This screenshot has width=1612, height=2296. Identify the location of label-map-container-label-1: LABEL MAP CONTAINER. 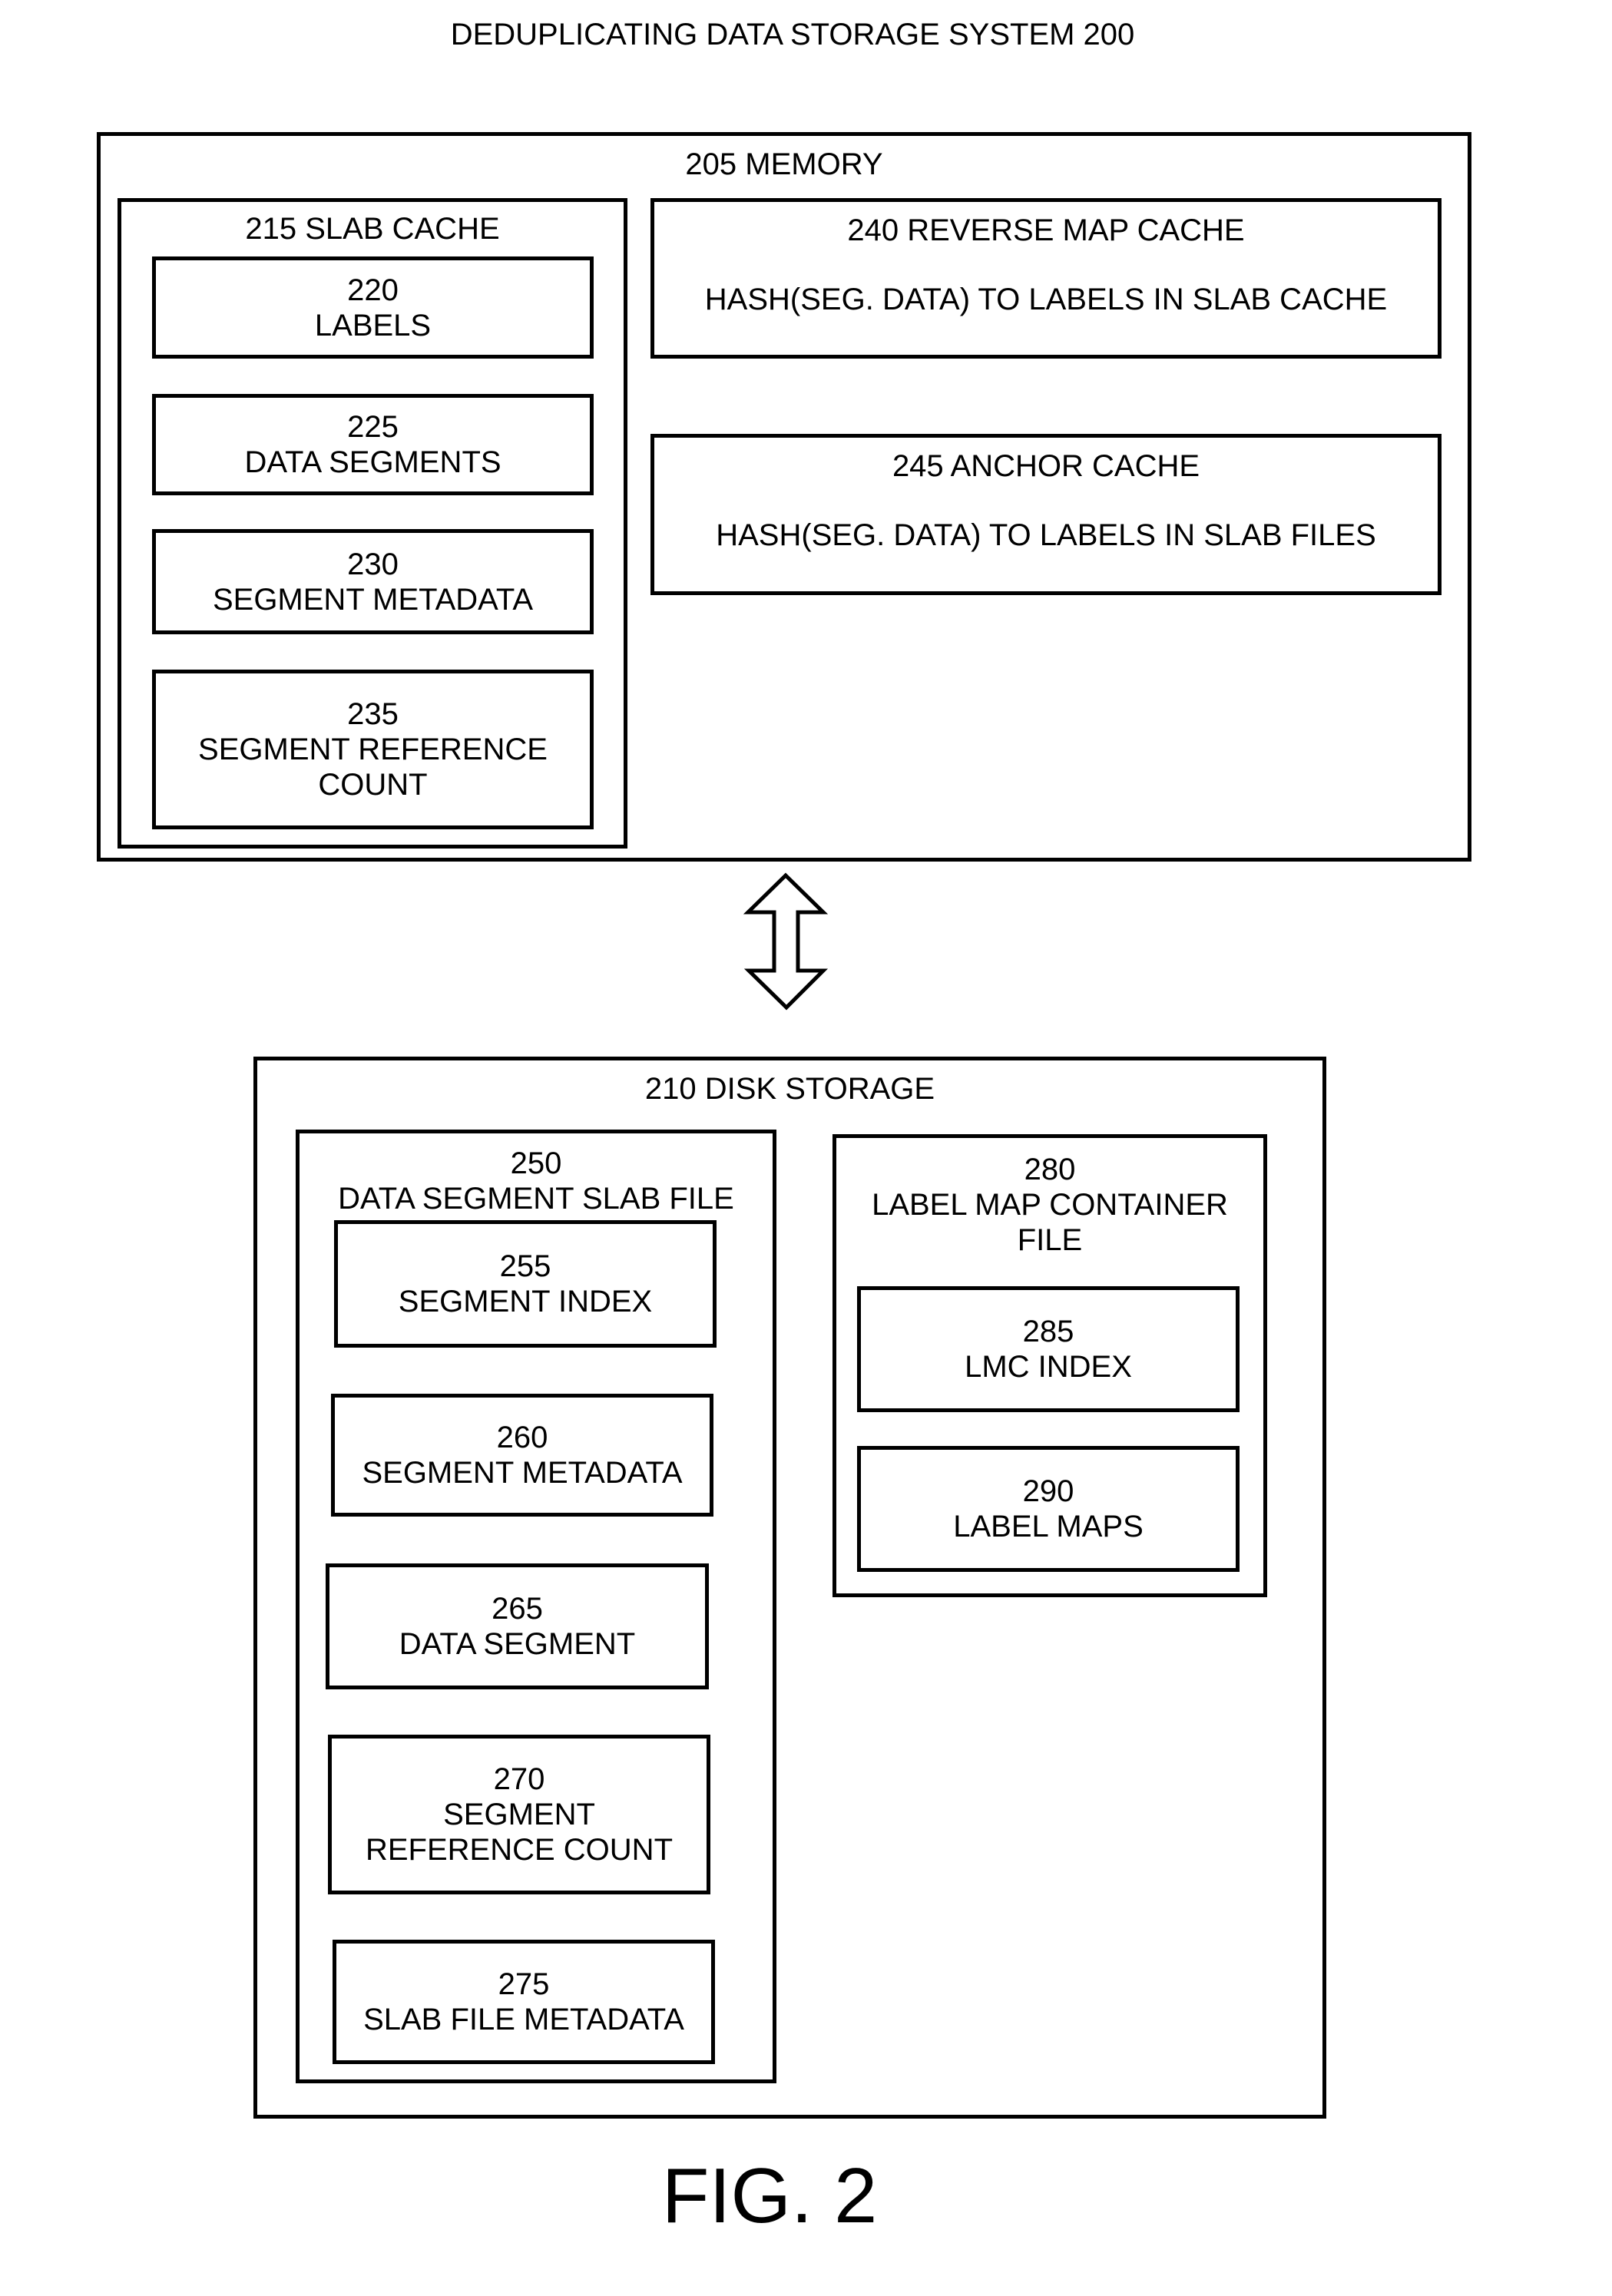
(1050, 1205).